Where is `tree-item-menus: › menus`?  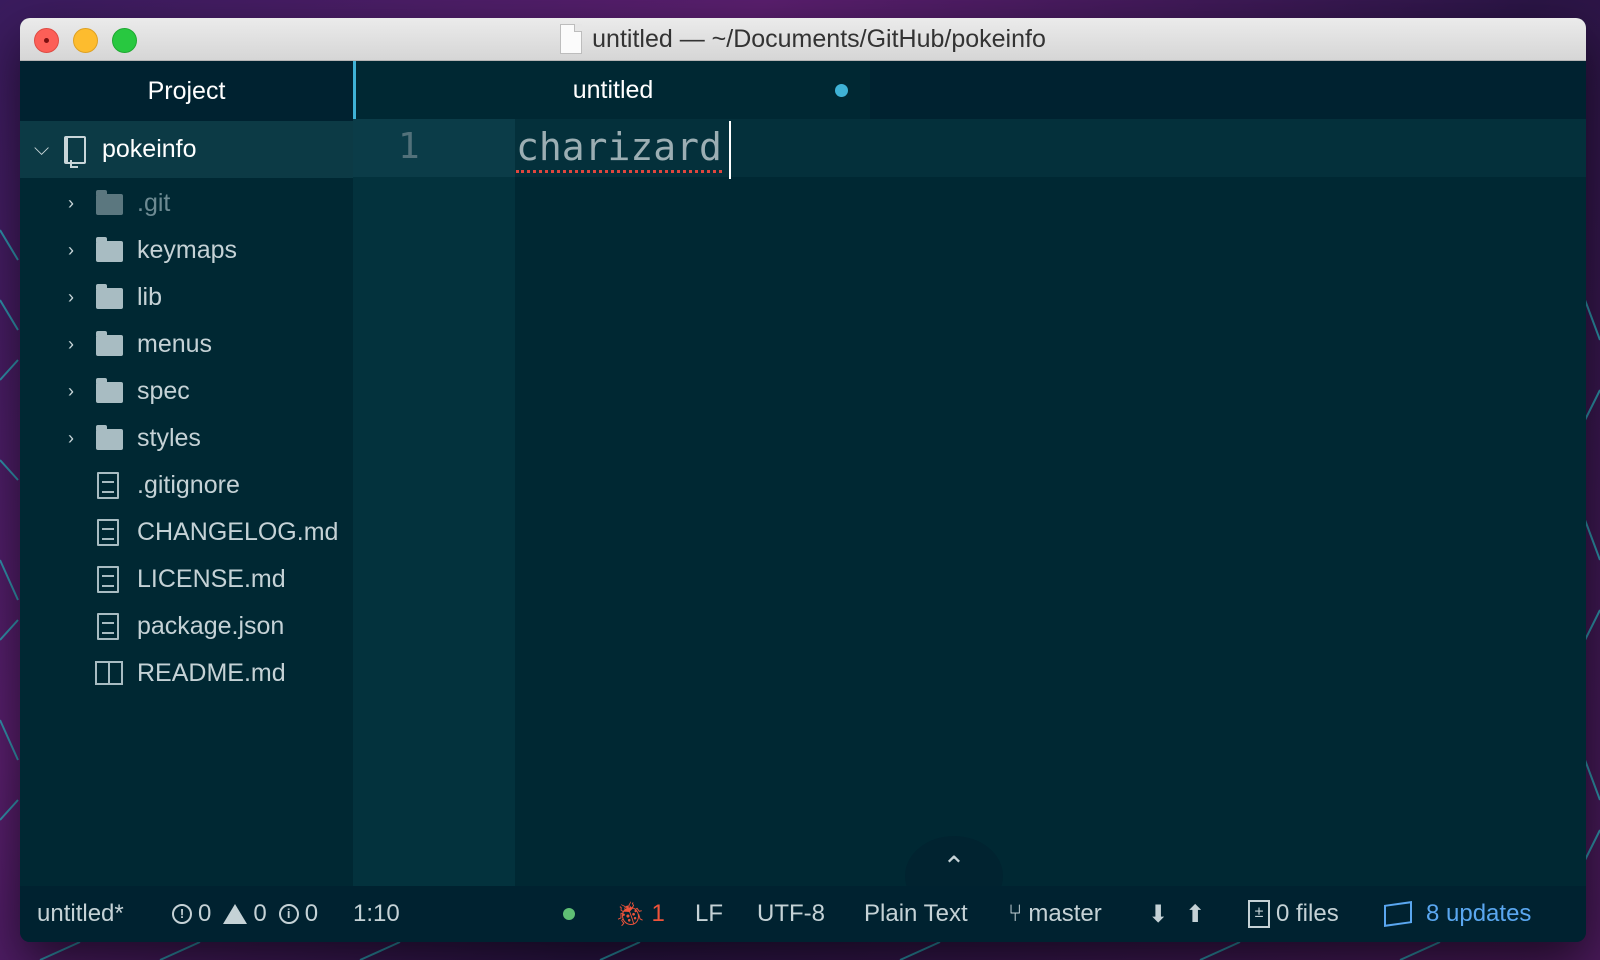 tree-item-menus: › menus is located at coordinates (186, 344).